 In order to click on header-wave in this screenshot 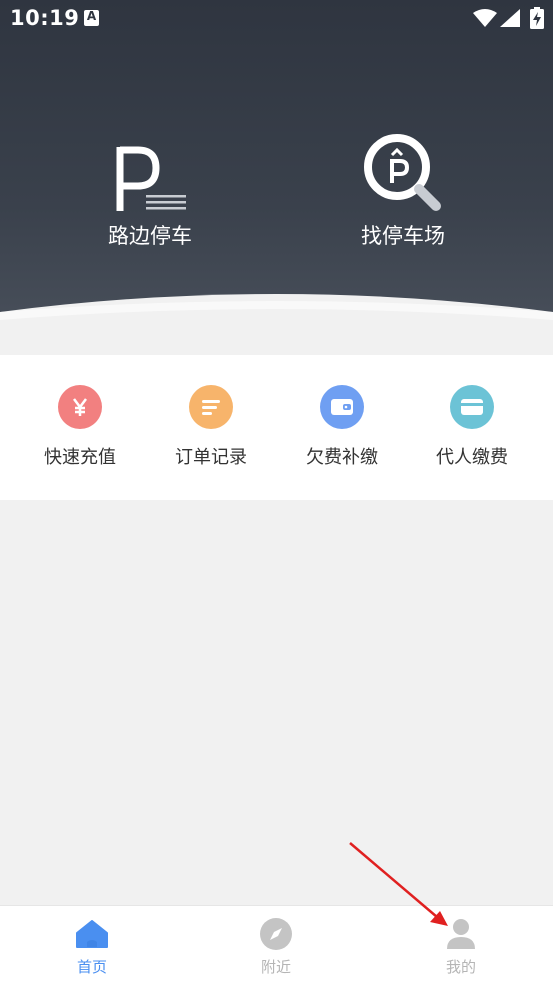, I will do `click(276, 319)`.